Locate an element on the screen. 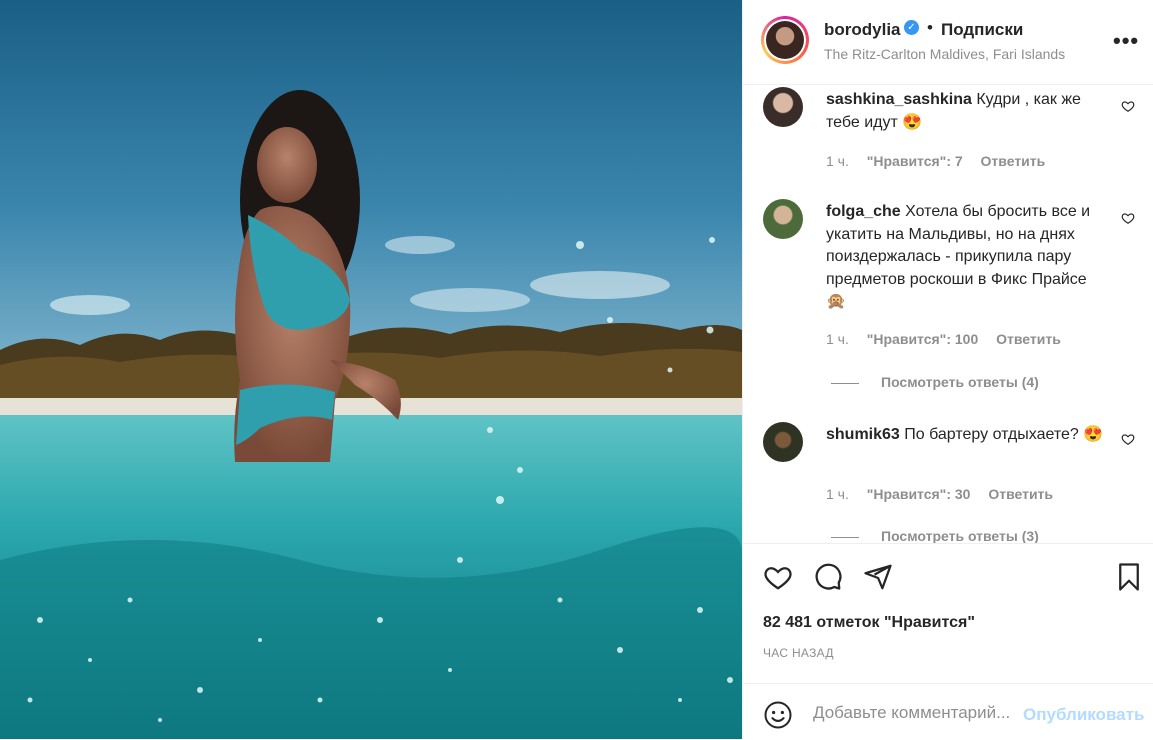  post-timestamp: ЧАС НАЗАД is located at coordinates (798, 653).